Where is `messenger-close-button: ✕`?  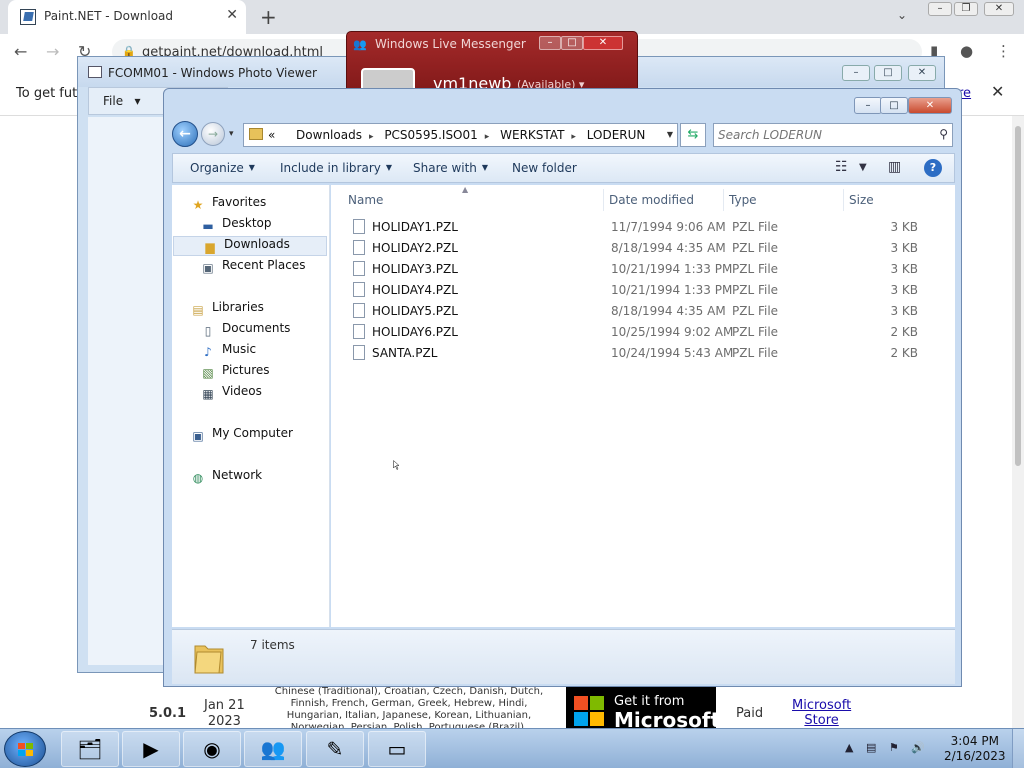 messenger-close-button: ✕ is located at coordinates (603, 43).